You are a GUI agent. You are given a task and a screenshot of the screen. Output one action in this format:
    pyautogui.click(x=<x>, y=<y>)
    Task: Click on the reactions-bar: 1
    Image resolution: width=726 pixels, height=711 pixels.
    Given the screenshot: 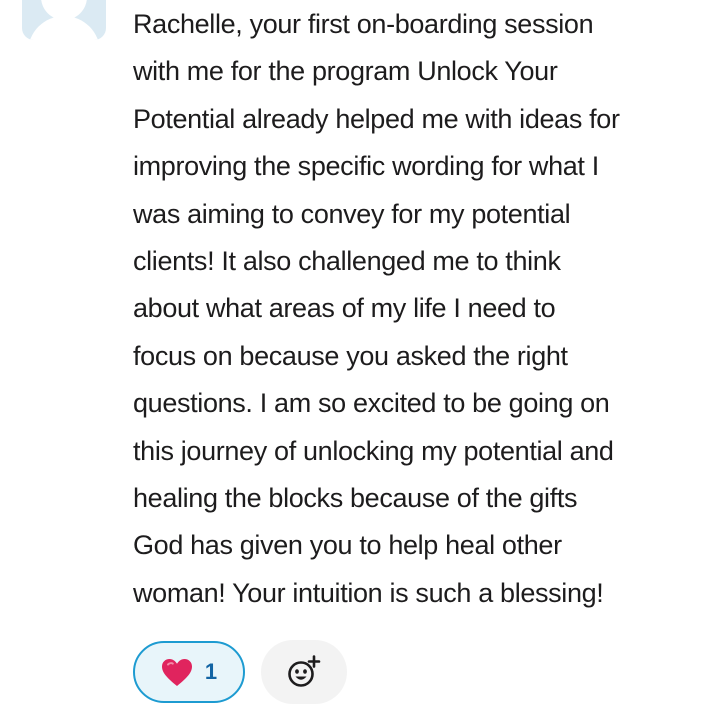 What is the action you would take?
    pyautogui.click(x=240, y=672)
    